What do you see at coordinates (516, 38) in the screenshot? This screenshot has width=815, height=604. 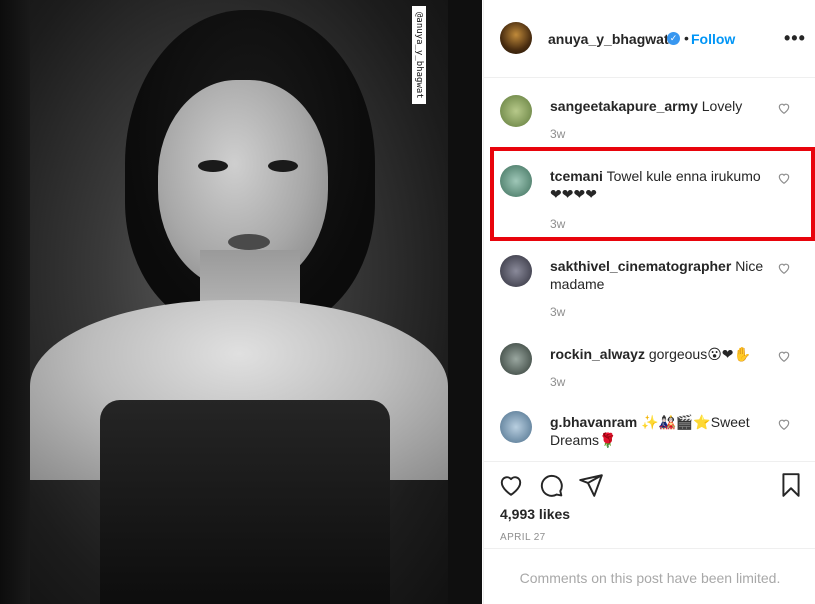 I see `author-avatar` at bounding box center [516, 38].